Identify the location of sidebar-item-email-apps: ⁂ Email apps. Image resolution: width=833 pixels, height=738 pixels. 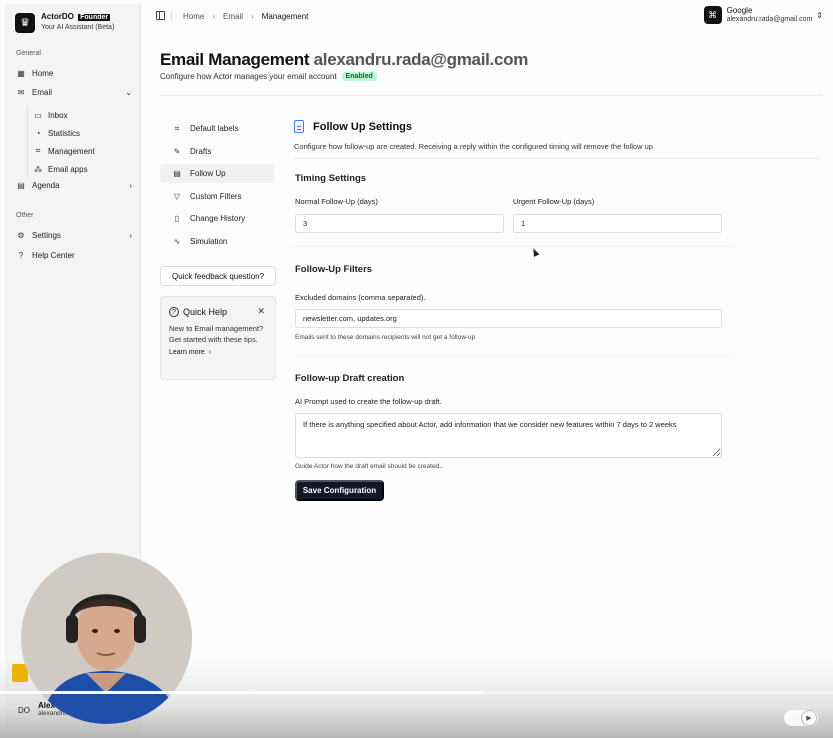
(64, 169).